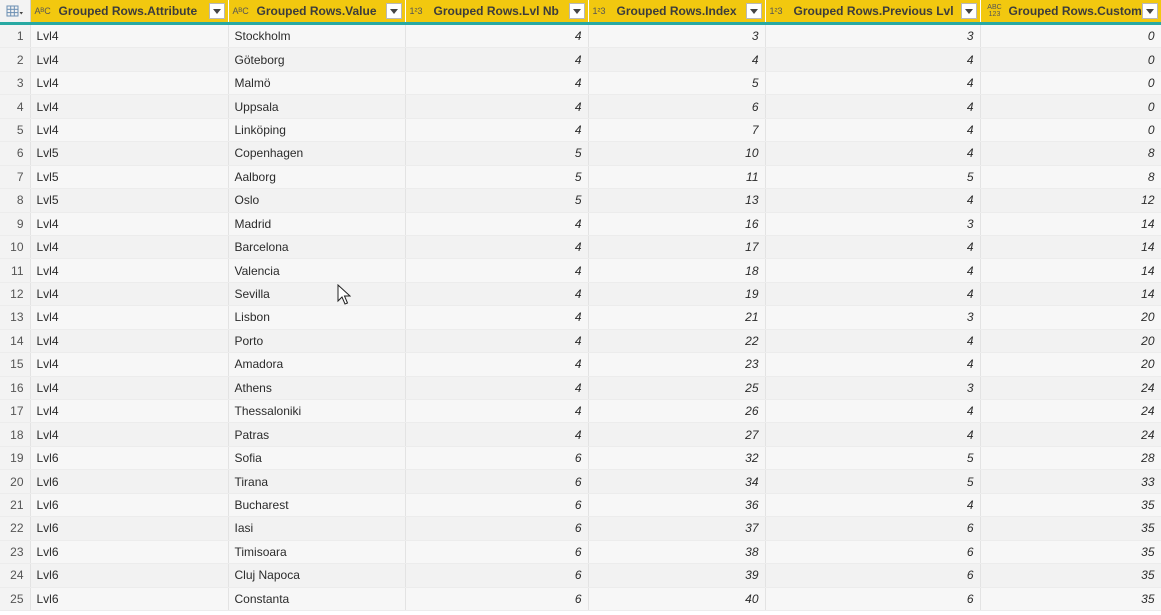 The width and height of the screenshot is (1161, 615). Describe the element at coordinates (317, 364) in the screenshot. I see `cell-value: Amadora` at that location.